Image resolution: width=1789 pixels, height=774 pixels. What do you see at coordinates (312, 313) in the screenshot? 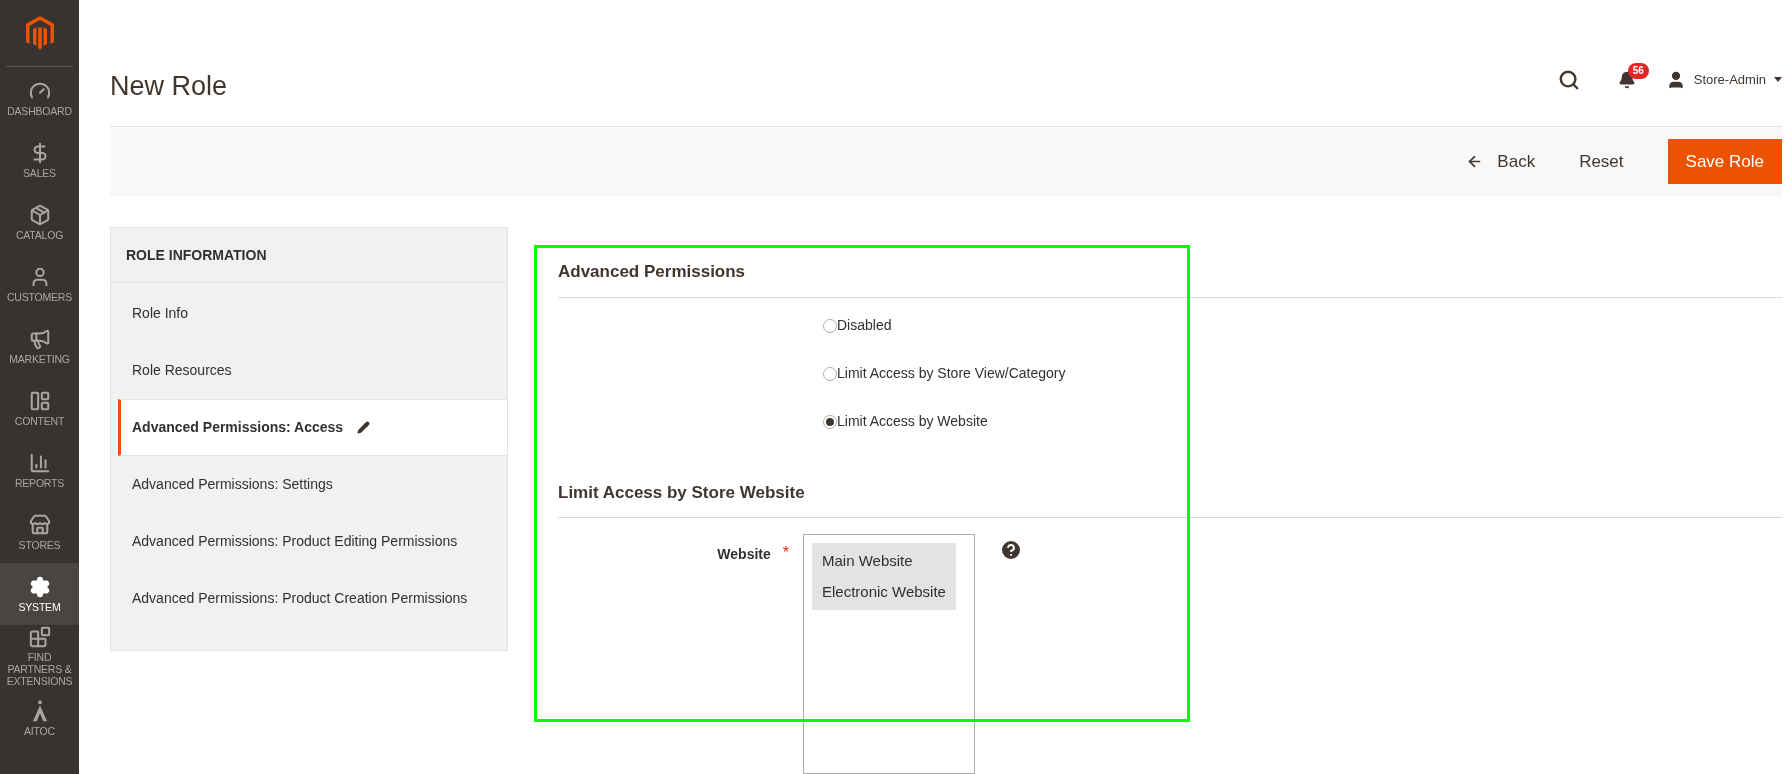
I see `tab-item: Role Info` at bounding box center [312, 313].